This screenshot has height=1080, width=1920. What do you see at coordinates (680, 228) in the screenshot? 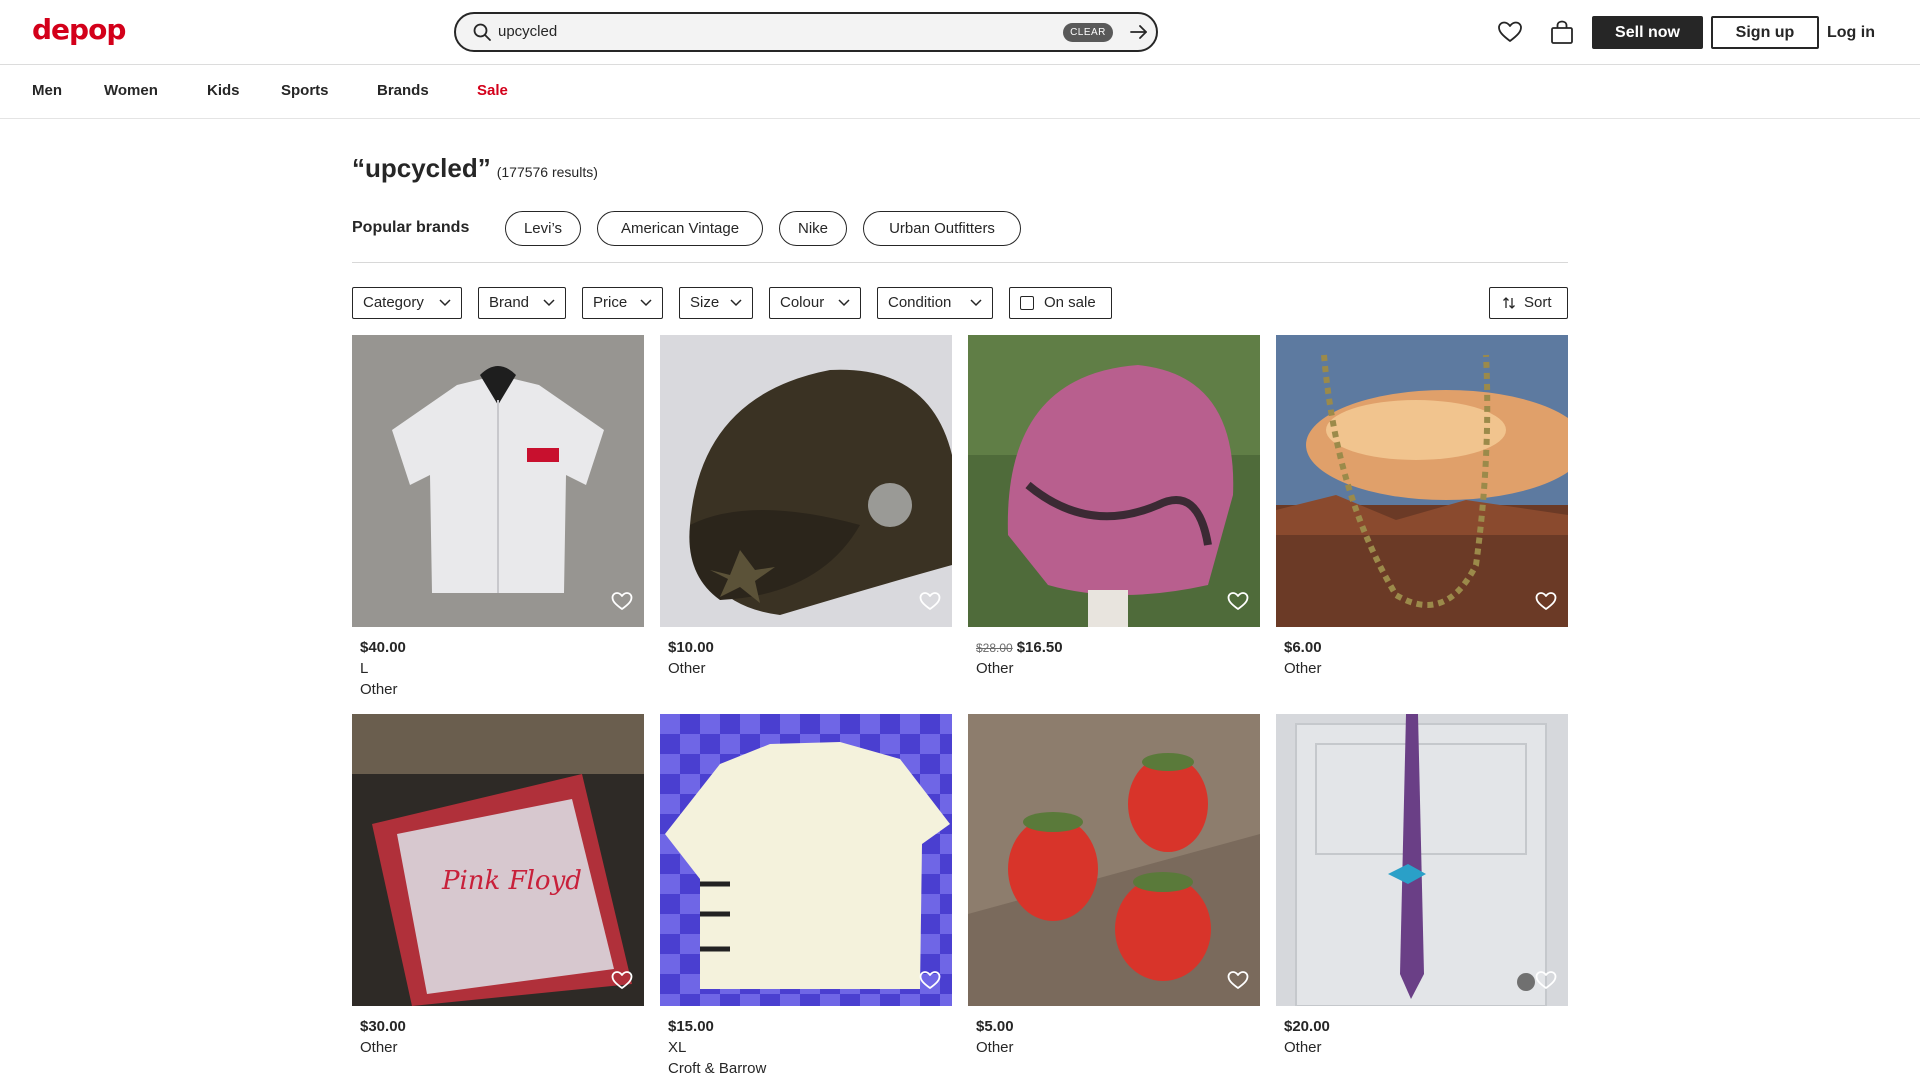
I see `brand-pill-american-vintage: American Vintage` at bounding box center [680, 228].